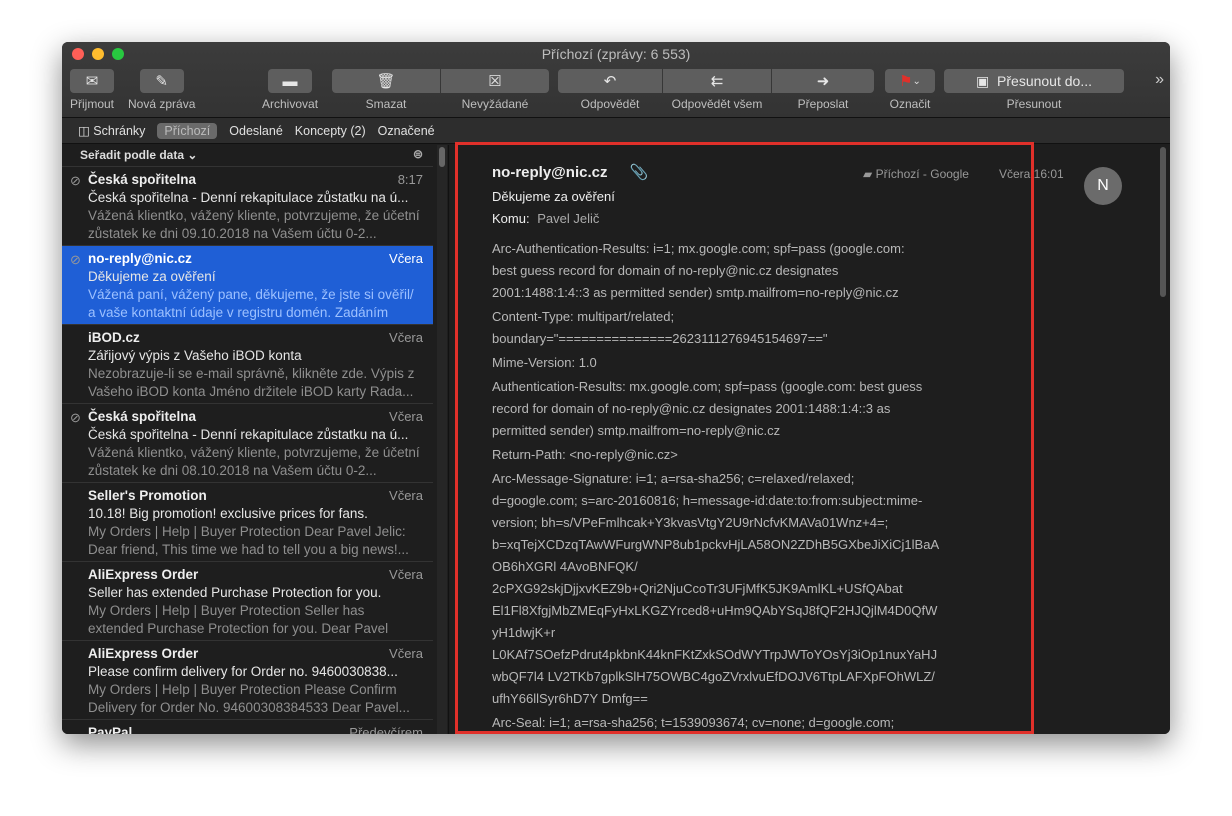  I want to click on flag-button: ⚑ ⌄ Označit, so click(910, 90).